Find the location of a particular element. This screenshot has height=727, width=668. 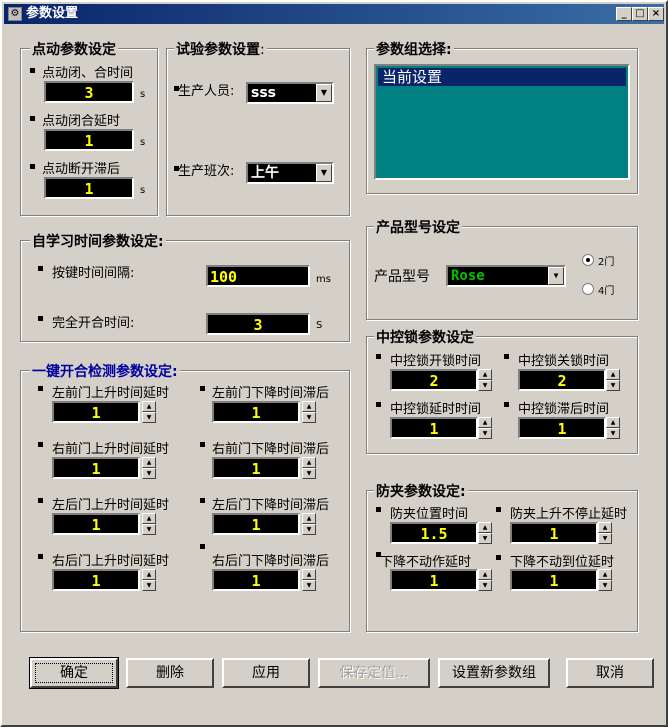

pinch-value-3: 1 is located at coordinates (434, 580).